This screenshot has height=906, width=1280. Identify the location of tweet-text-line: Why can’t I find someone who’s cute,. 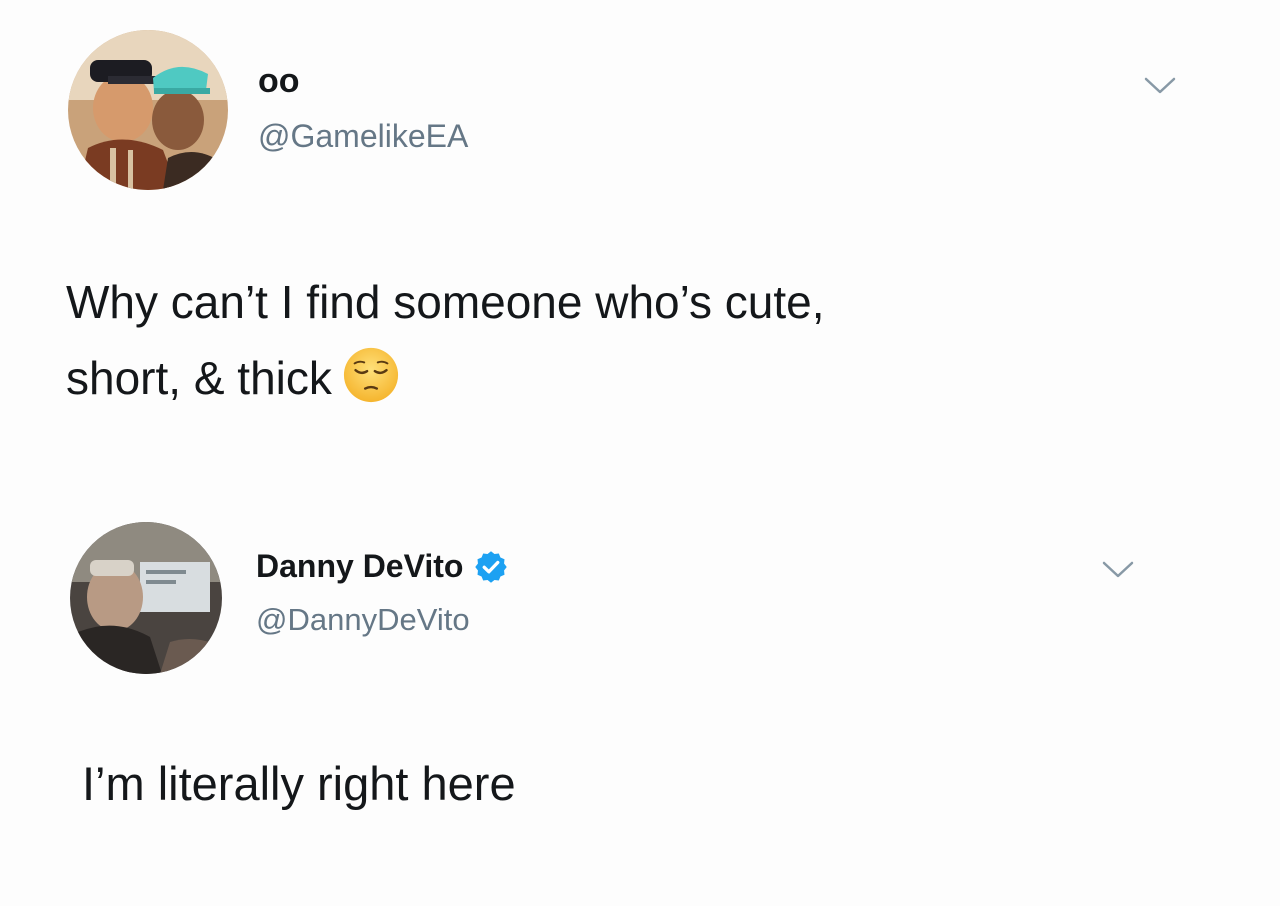
(445, 302).